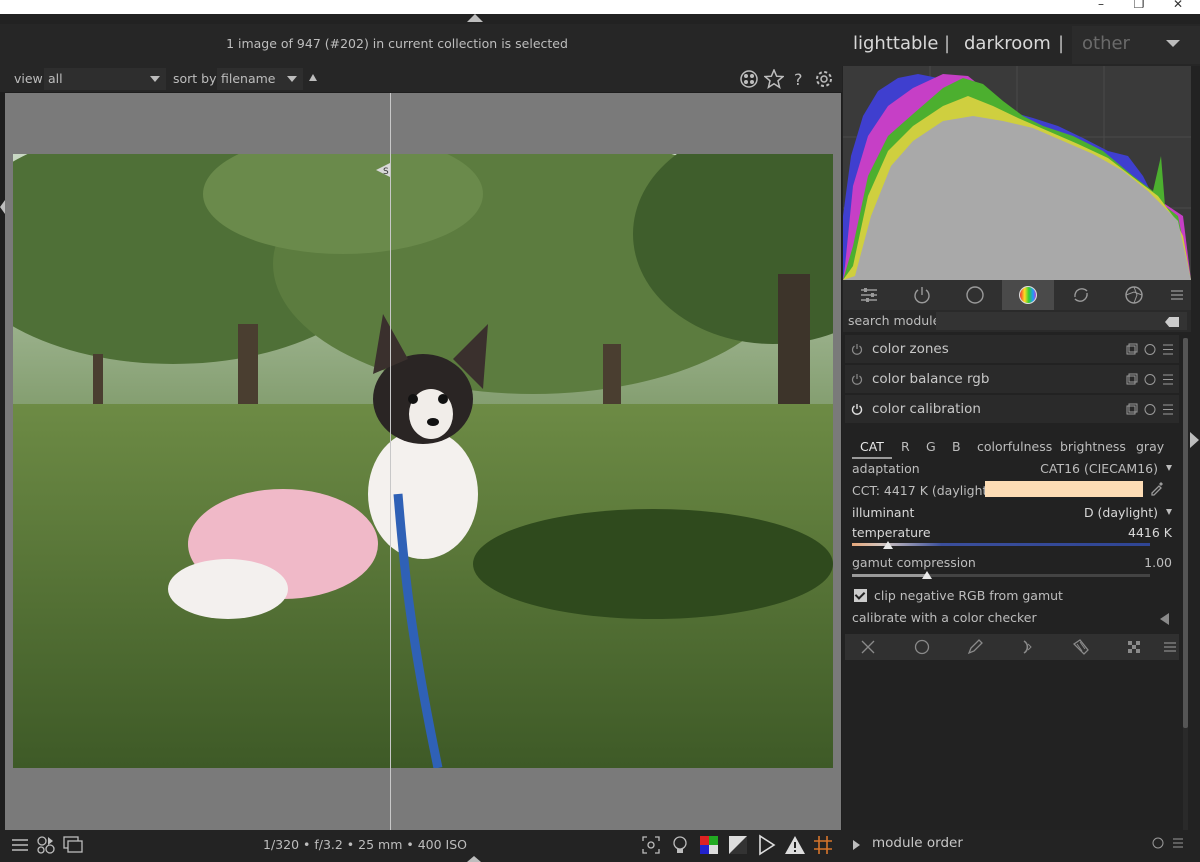  I want to click on gamut-slider-fill, so click(889, 575).